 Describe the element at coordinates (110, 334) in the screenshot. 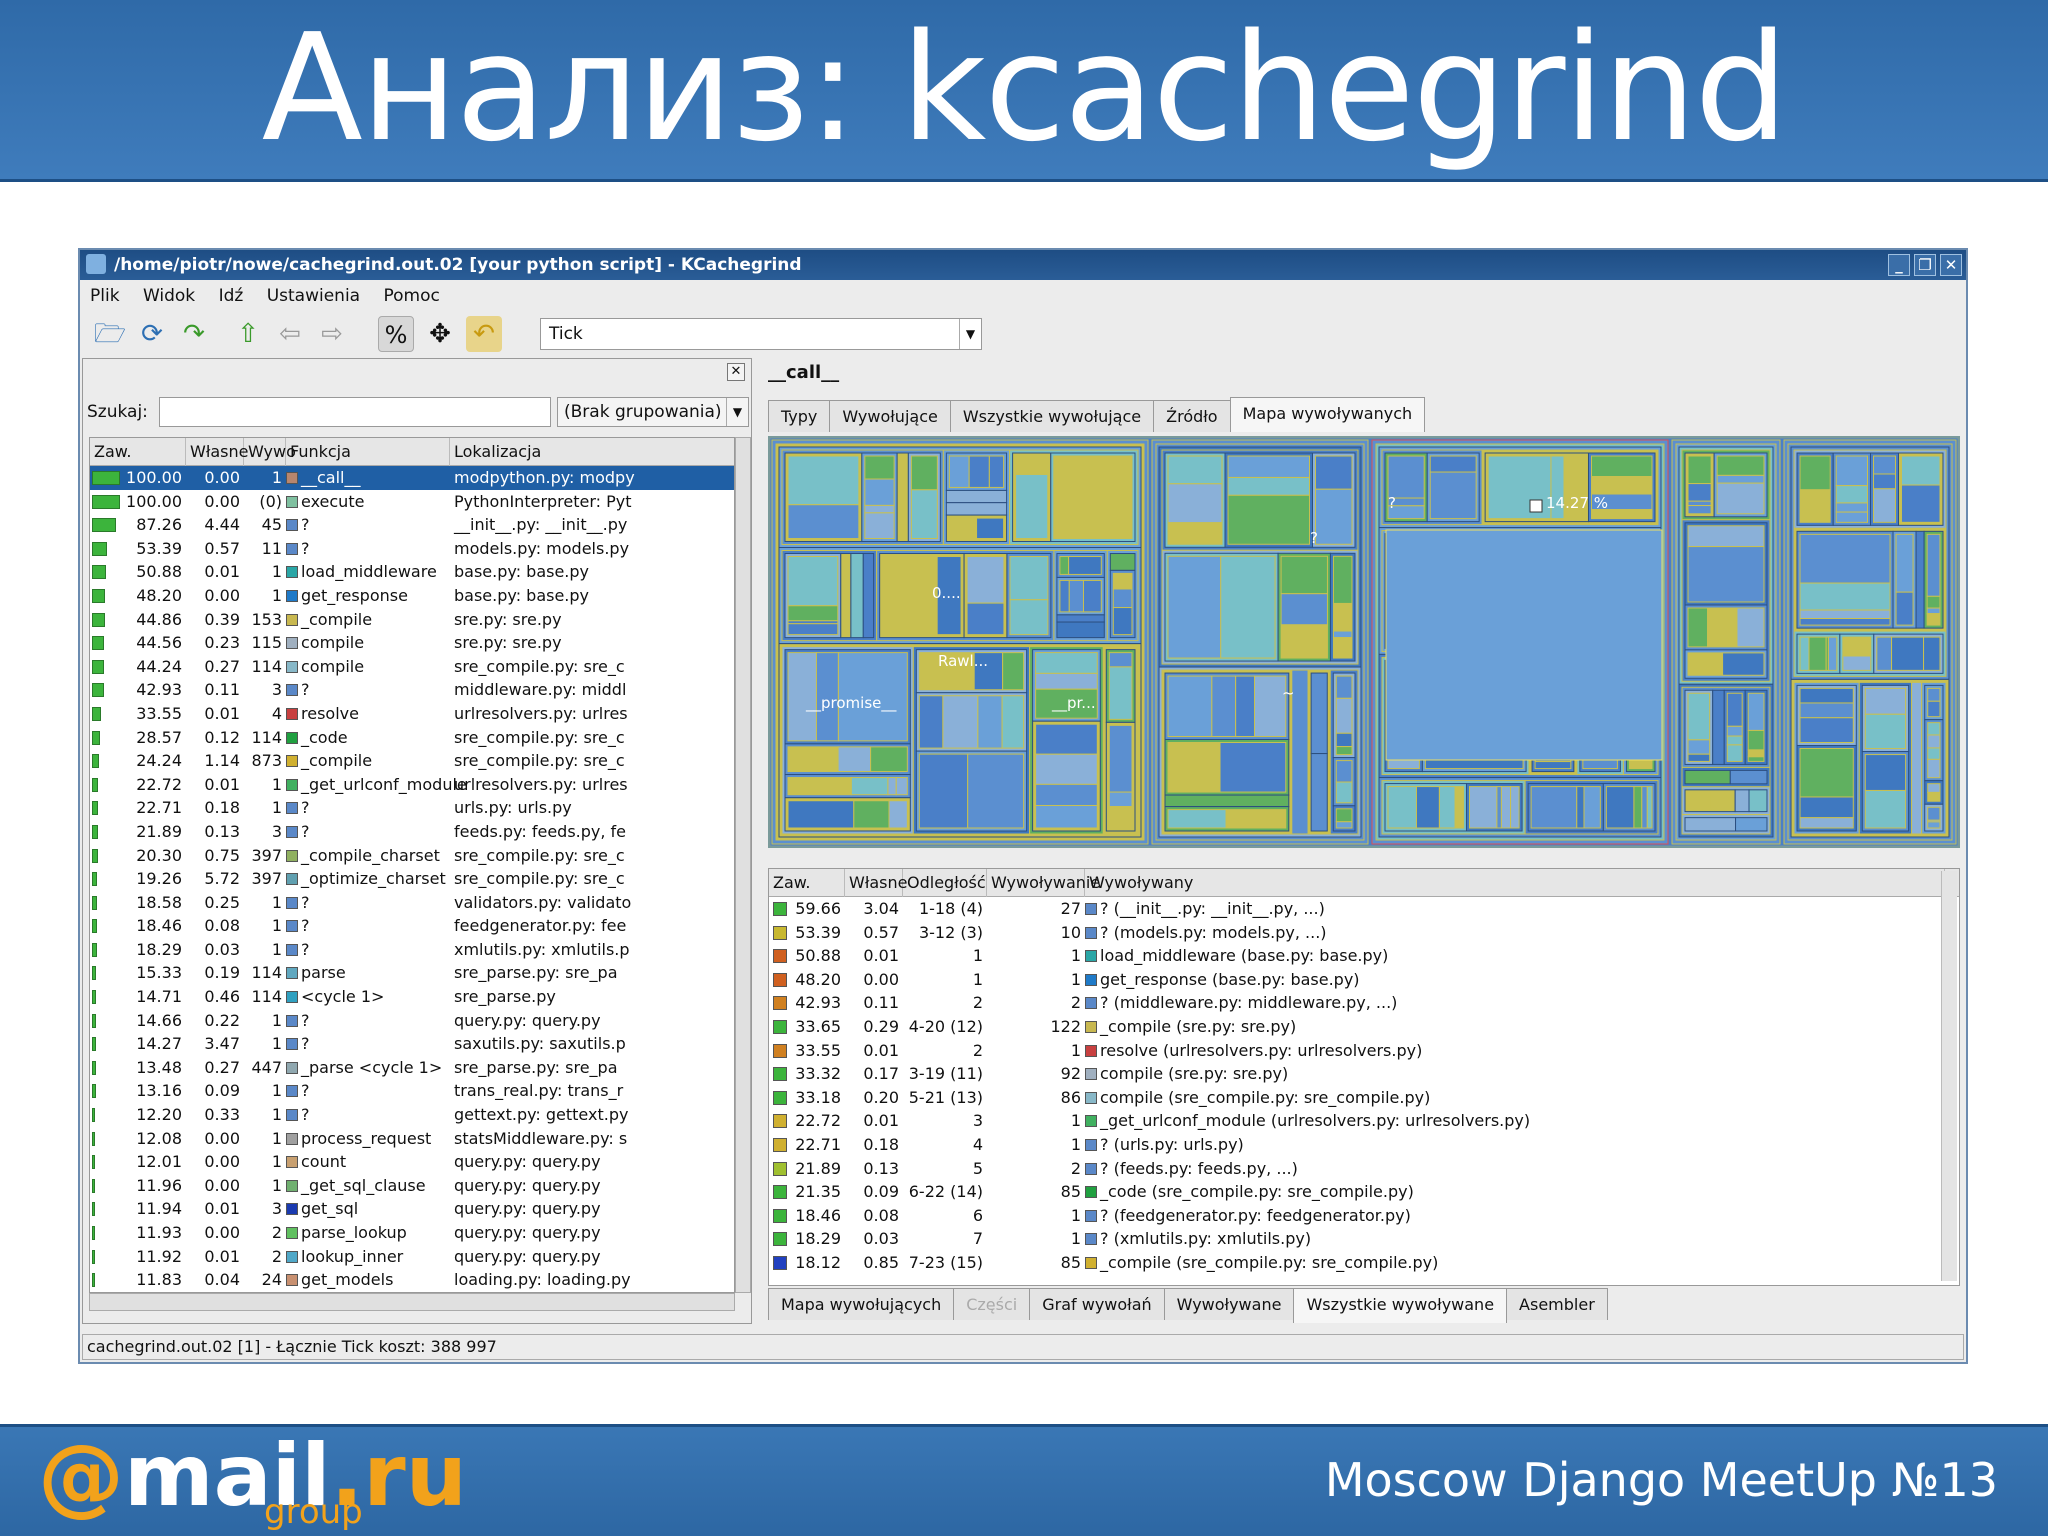

I see `open-folder-icon: 🗁` at that location.